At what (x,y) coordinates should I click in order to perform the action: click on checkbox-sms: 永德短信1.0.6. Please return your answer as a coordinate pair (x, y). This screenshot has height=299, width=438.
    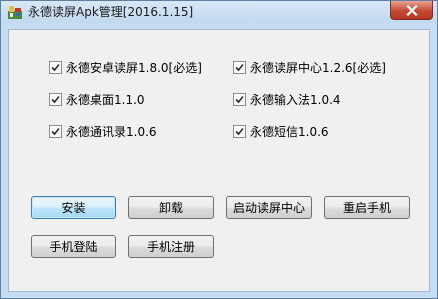
    Looking at the image, I should click on (281, 131).